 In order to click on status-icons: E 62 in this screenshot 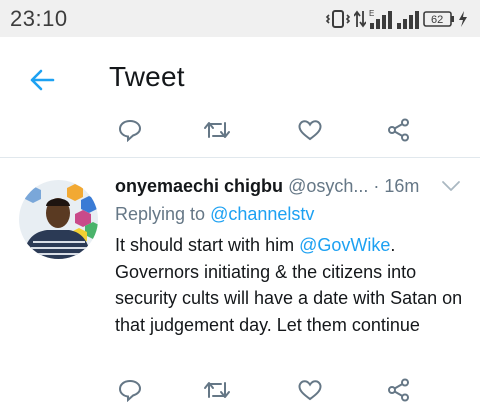, I will do `click(396, 19)`.